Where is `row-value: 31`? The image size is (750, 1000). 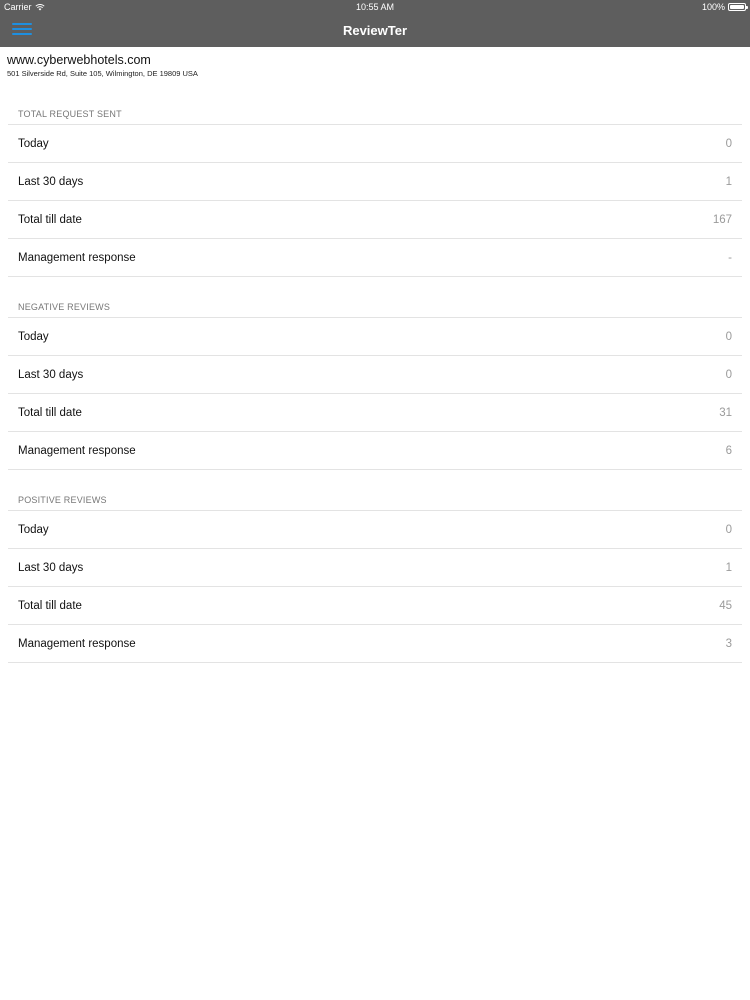
row-value: 31 is located at coordinates (725, 412).